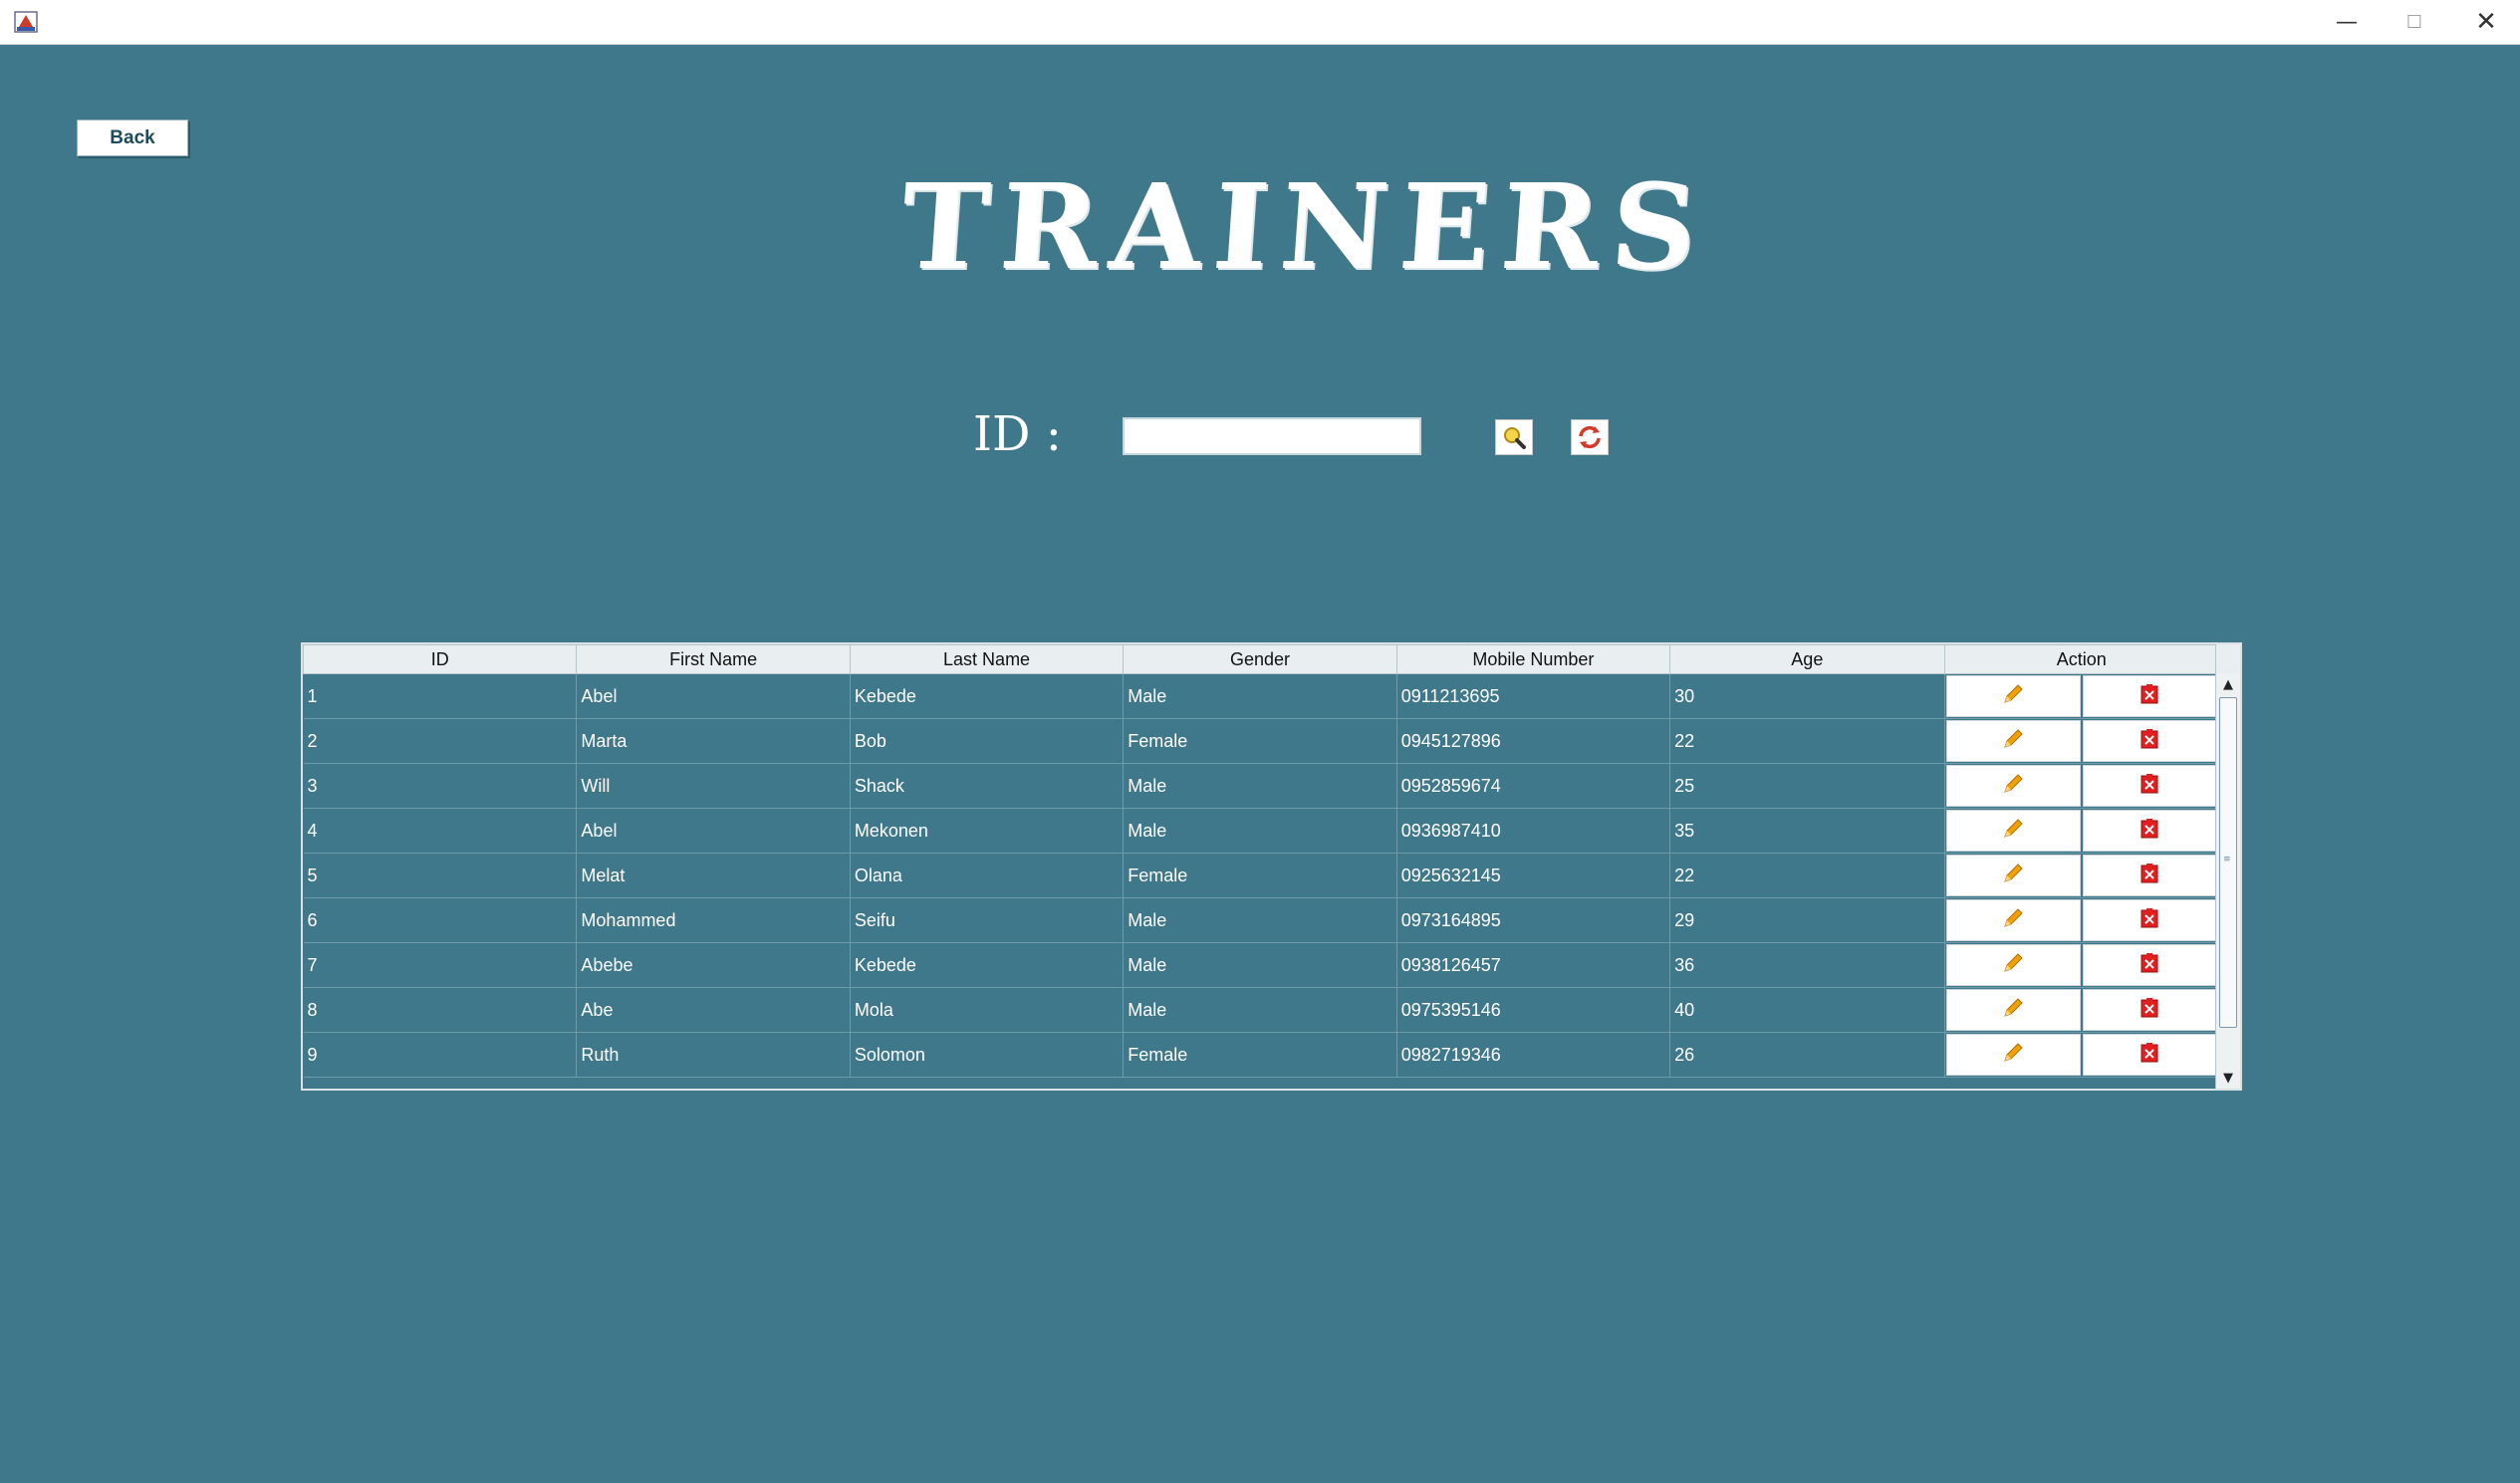 This screenshot has height=1483, width=2520. I want to click on column-header-mobile-number: Mobile Number, so click(1533, 659).